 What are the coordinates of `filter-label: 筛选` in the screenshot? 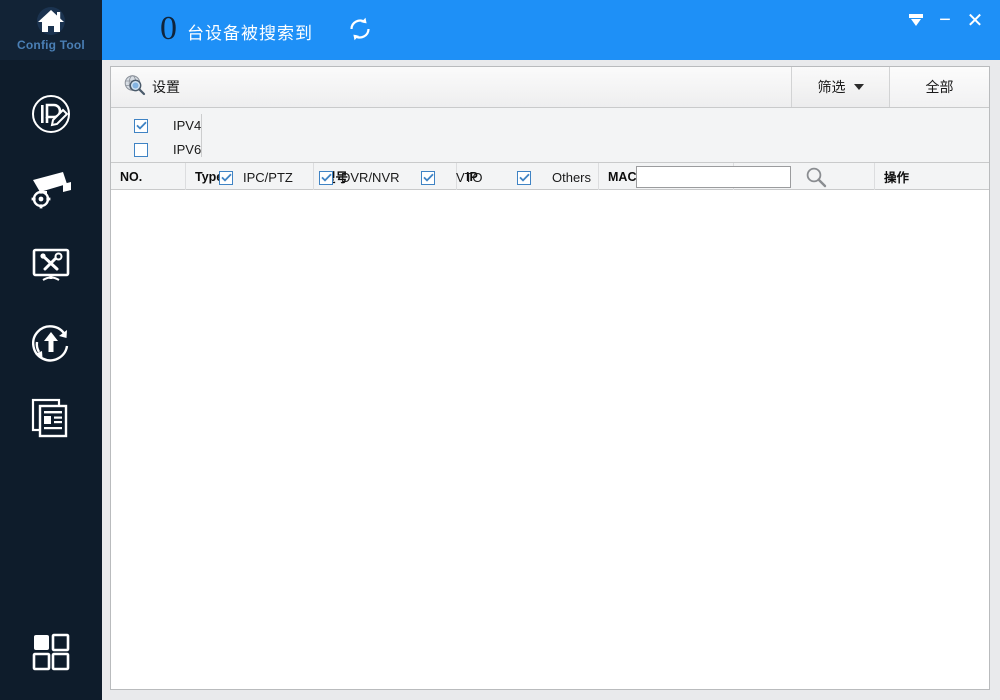 It's located at (831, 87).